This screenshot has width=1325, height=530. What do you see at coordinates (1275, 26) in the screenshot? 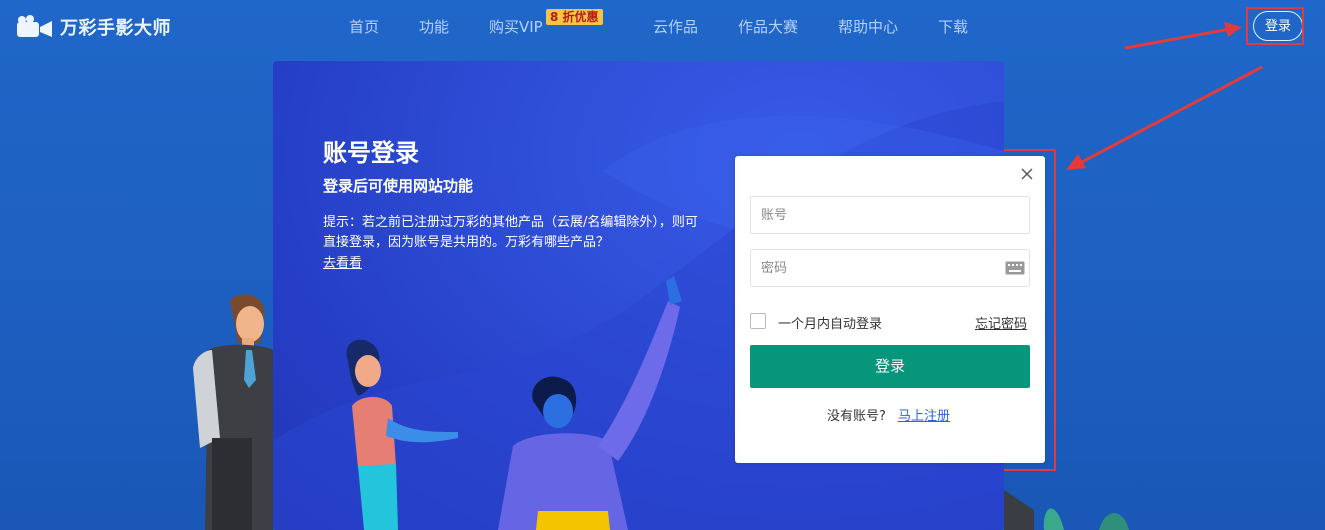
I see `highlight-login-button` at bounding box center [1275, 26].